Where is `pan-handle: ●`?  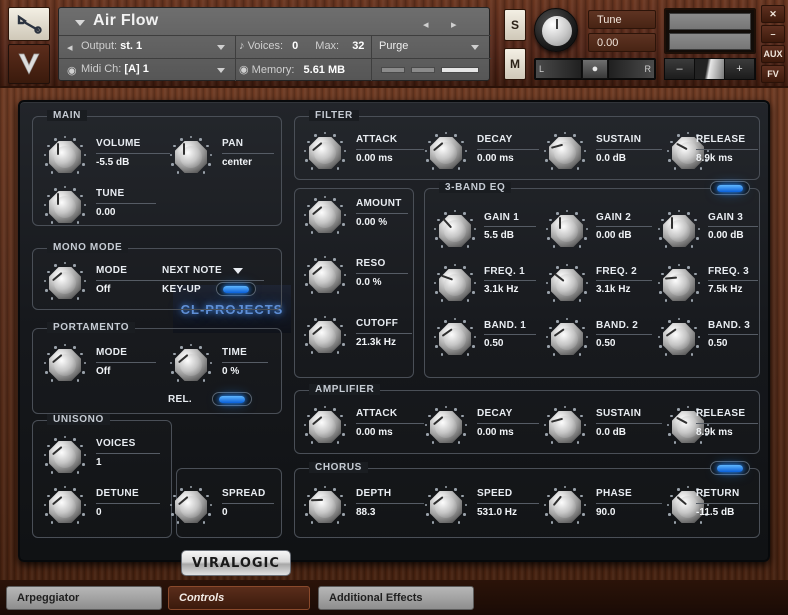 pan-handle: ● is located at coordinates (595, 69).